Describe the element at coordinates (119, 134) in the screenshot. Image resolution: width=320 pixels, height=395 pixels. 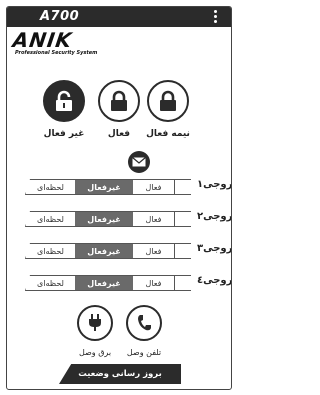
I see `arm-label: فعال` at that location.